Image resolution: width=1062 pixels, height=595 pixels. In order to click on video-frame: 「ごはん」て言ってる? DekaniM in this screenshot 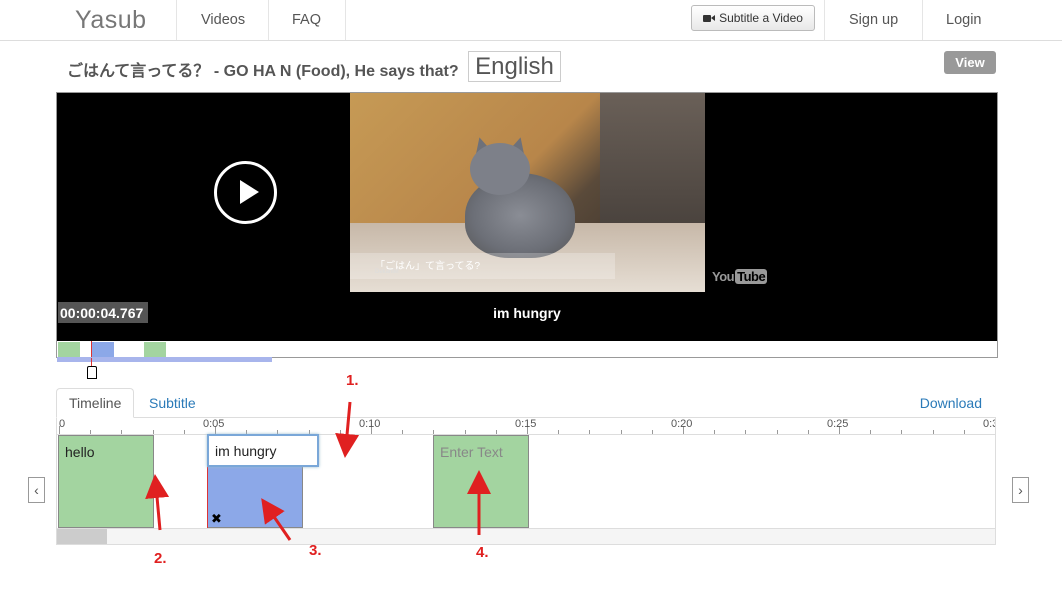, I will do `click(527, 192)`.